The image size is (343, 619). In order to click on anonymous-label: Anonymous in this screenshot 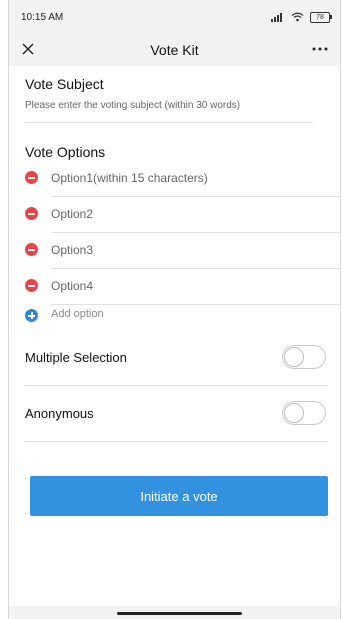, I will do `click(59, 413)`.